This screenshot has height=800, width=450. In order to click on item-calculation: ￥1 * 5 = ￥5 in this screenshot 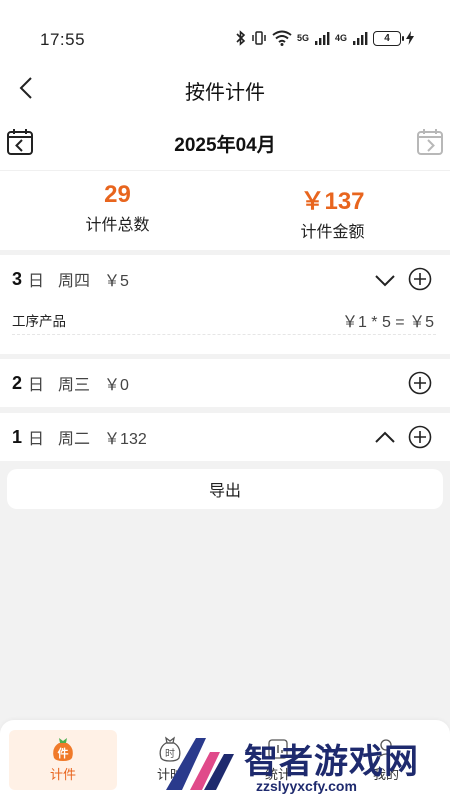, I will do `click(387, 322)`.